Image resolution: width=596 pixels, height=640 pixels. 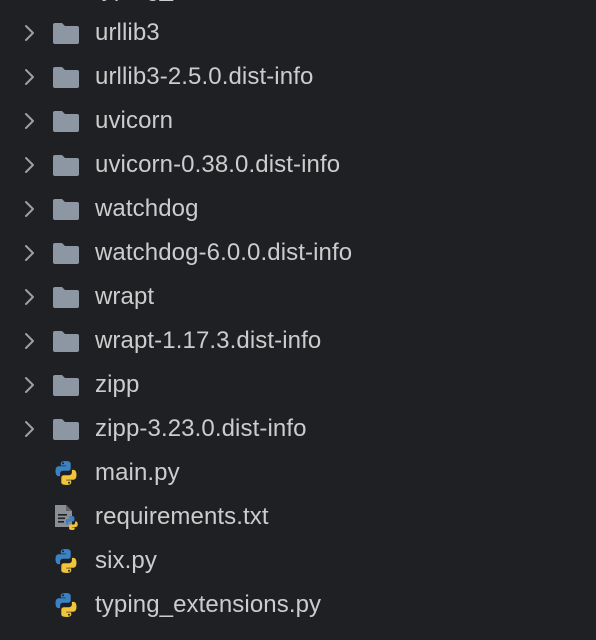 I want to click on folder-label: uvicorn, so click(x=134, y=120).